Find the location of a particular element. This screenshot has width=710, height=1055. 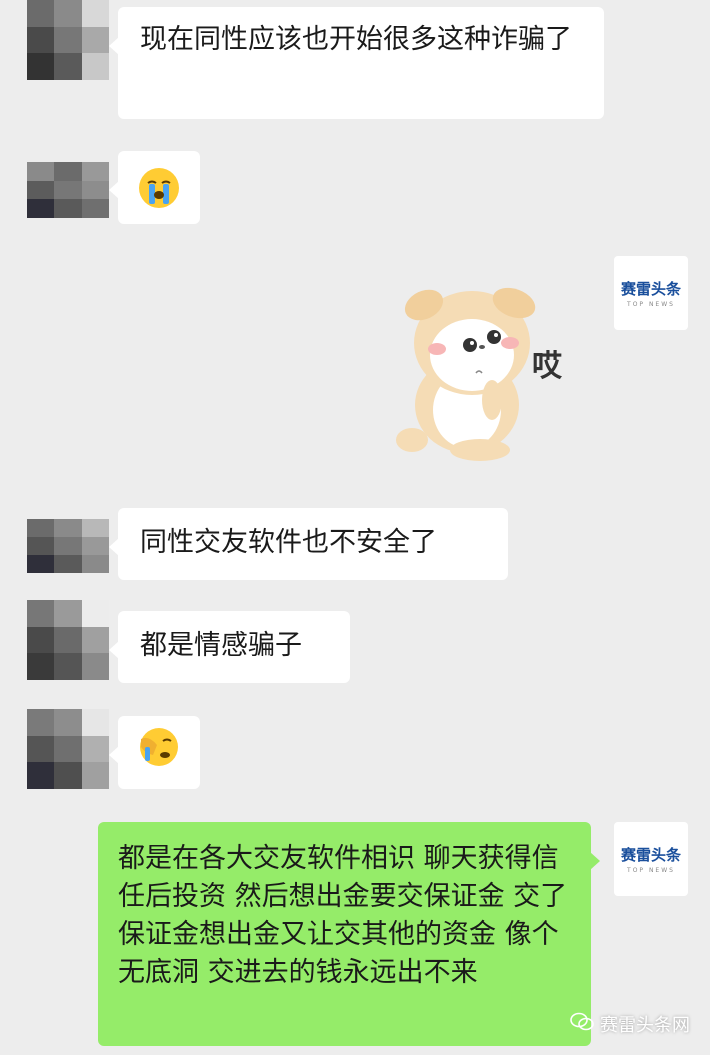

message-bubble: 同性交友软件也不安全了 is located at coordinates (308, 544).